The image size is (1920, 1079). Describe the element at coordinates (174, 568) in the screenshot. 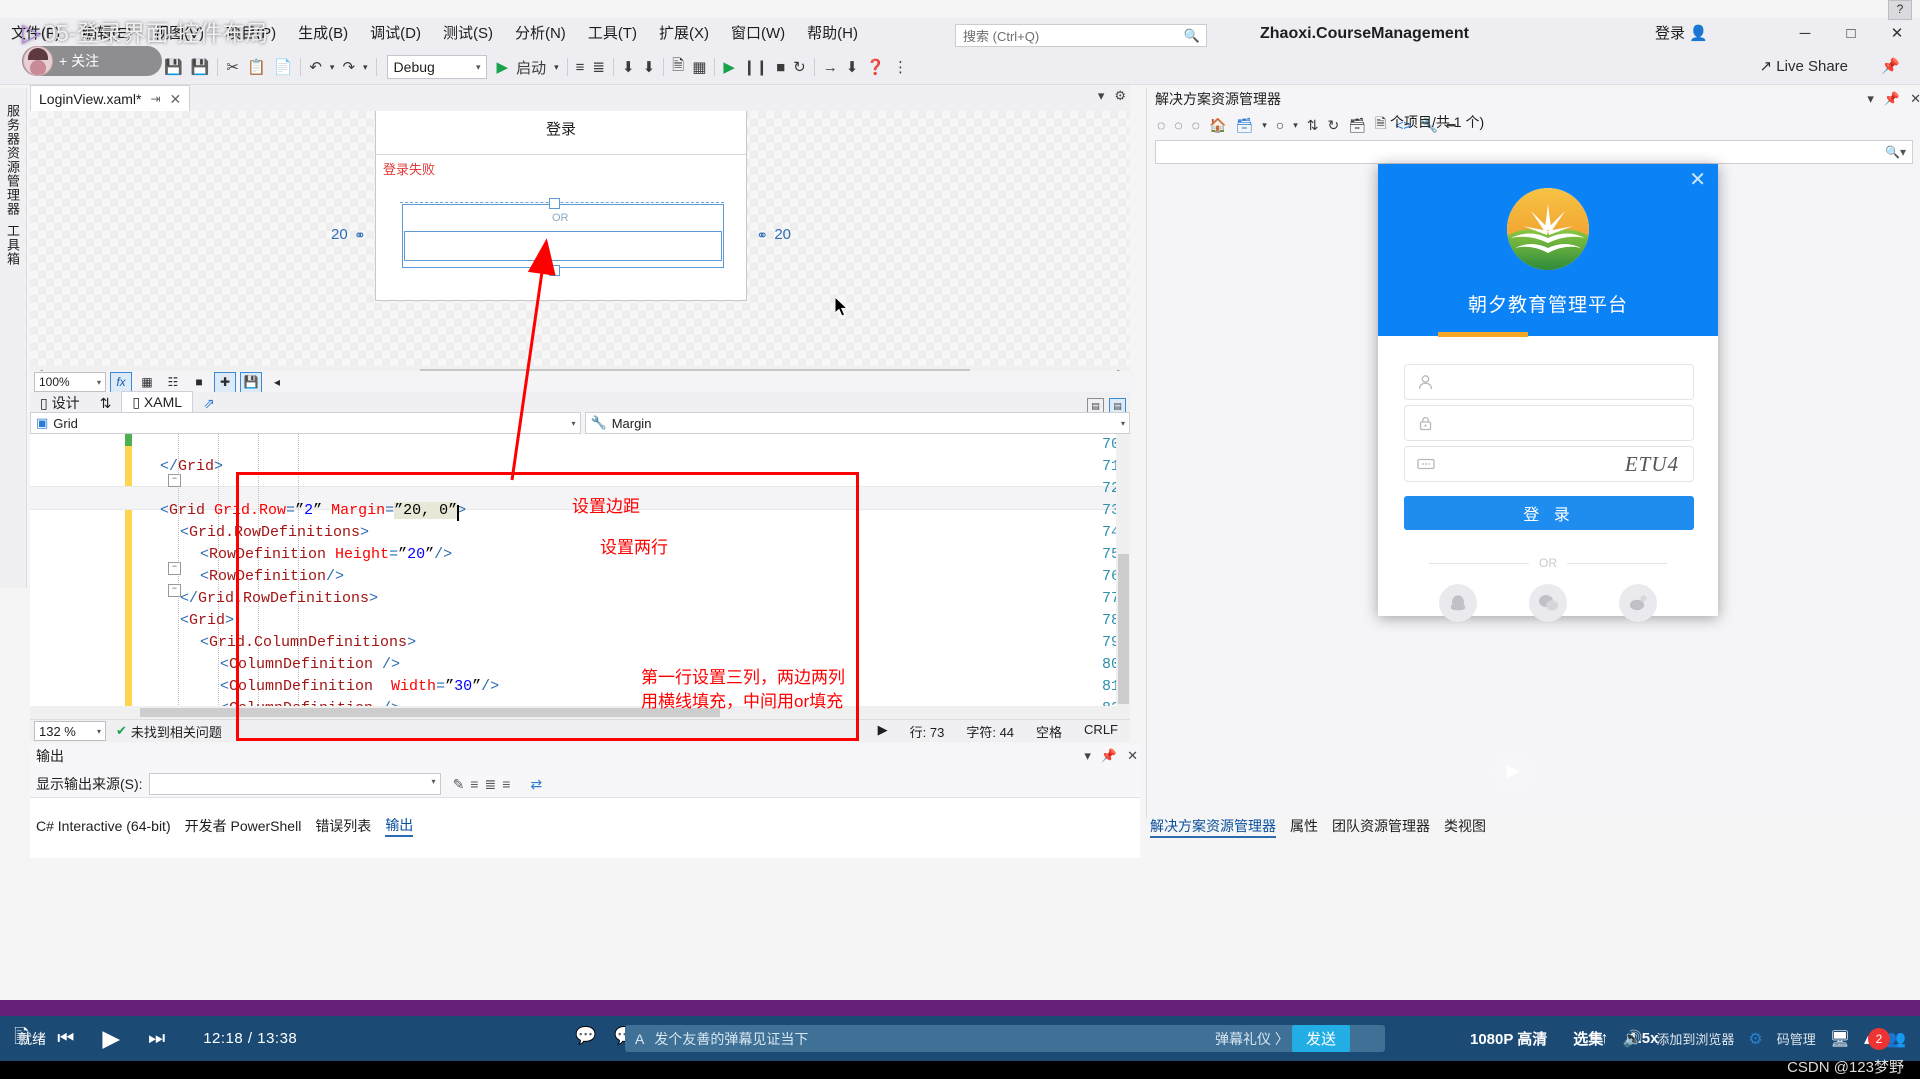

I see `collapse-toggle-78: −` at that location.